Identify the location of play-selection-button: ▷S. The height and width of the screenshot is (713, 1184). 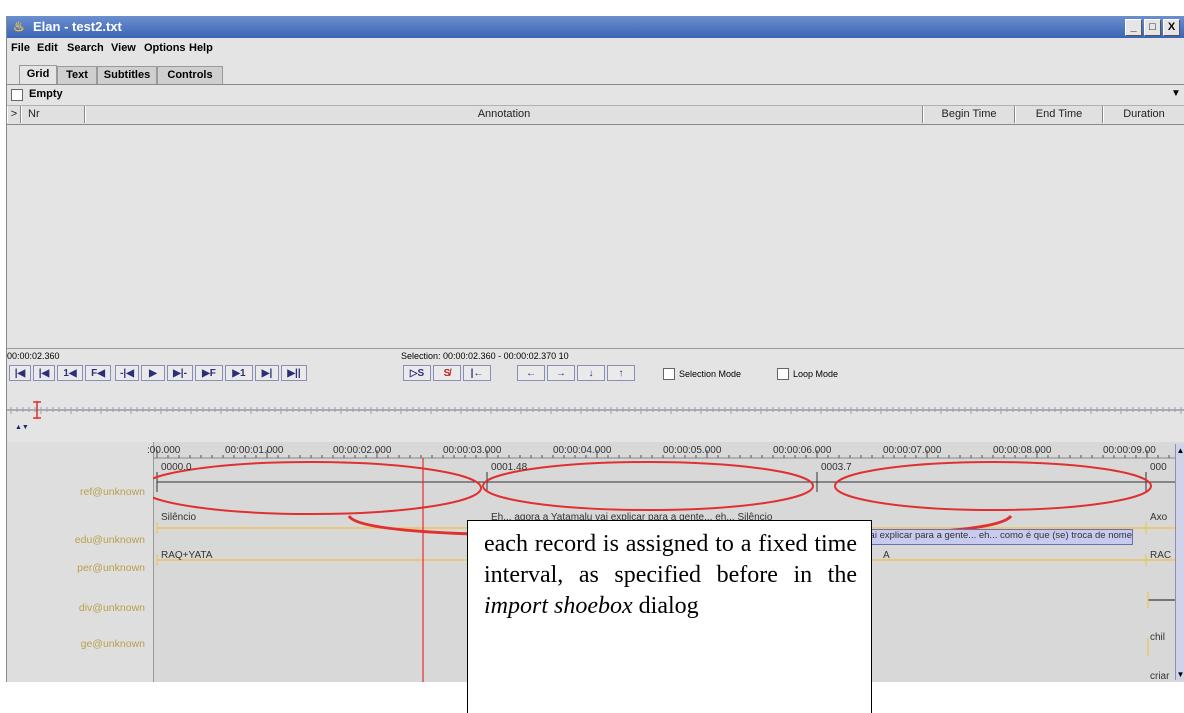
(417, 373).